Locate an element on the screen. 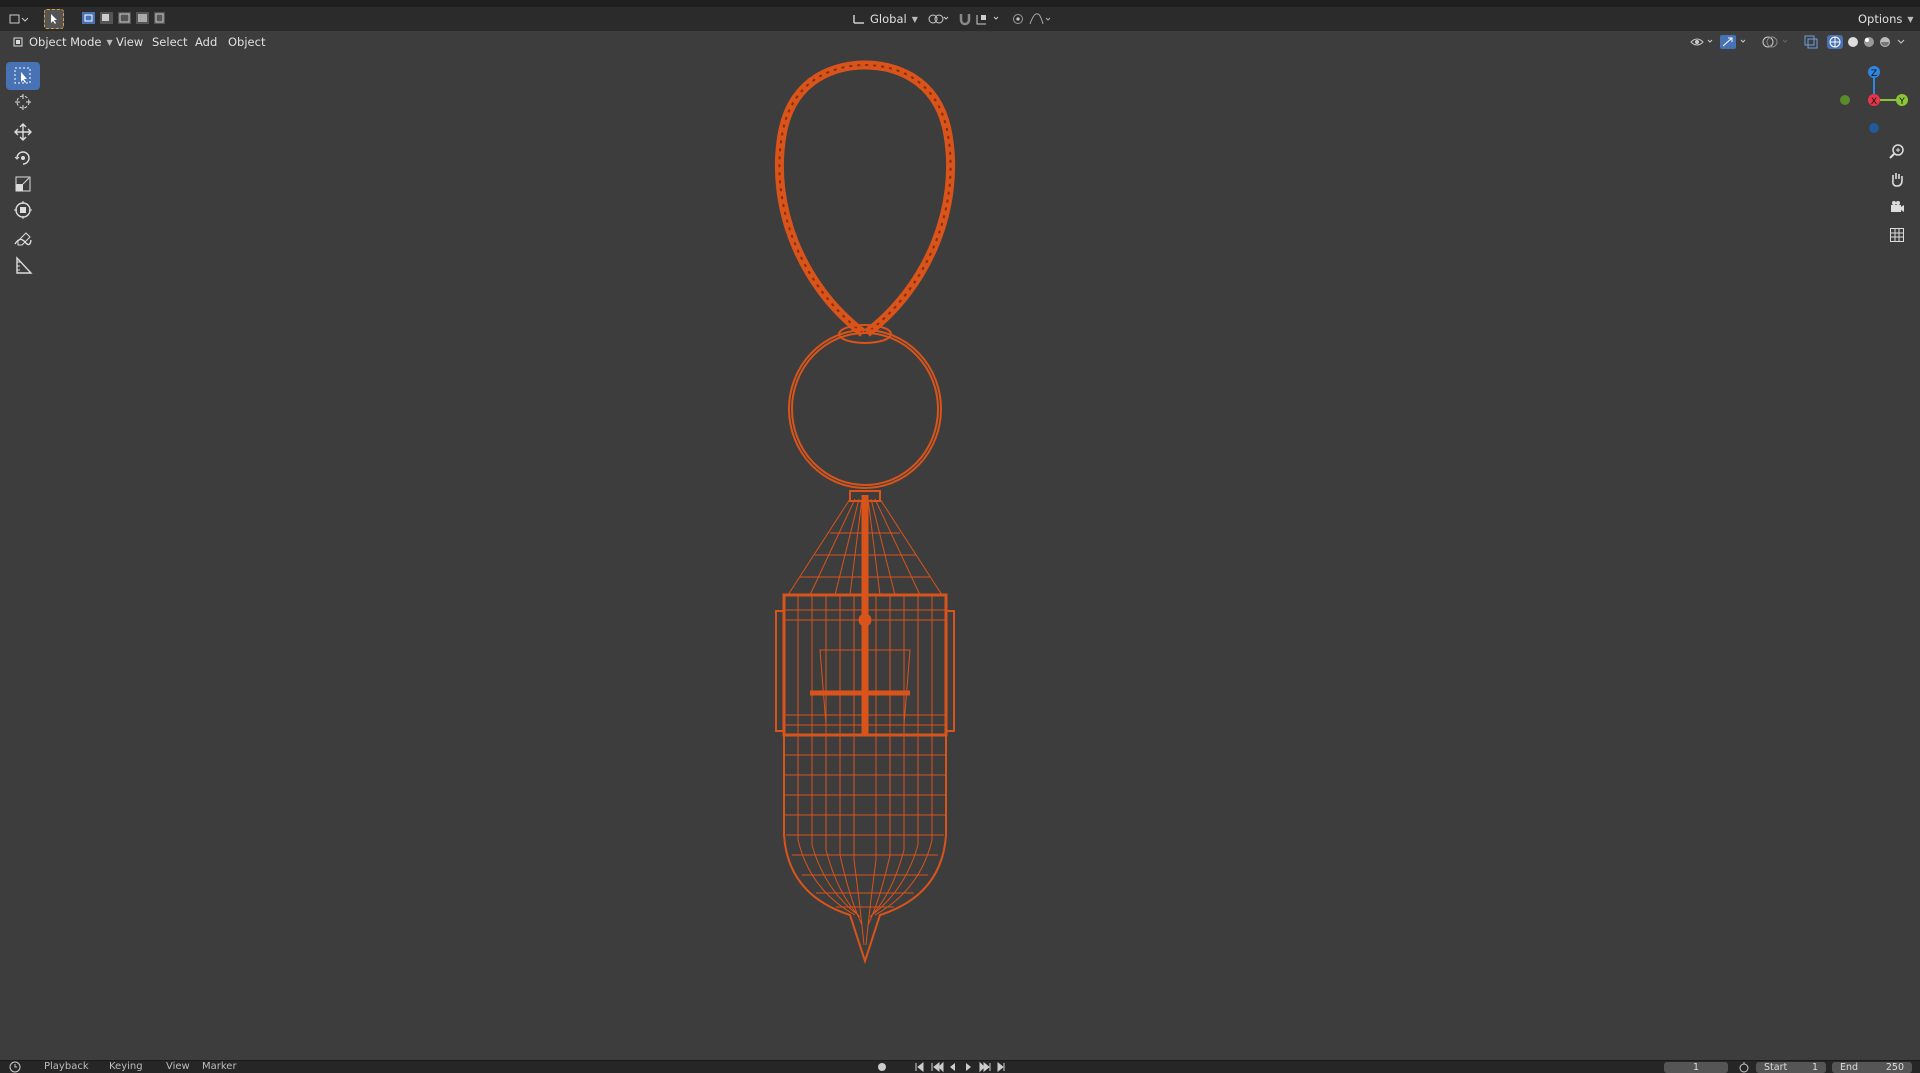  menu-select: Select is located at coordinates (169, 42).